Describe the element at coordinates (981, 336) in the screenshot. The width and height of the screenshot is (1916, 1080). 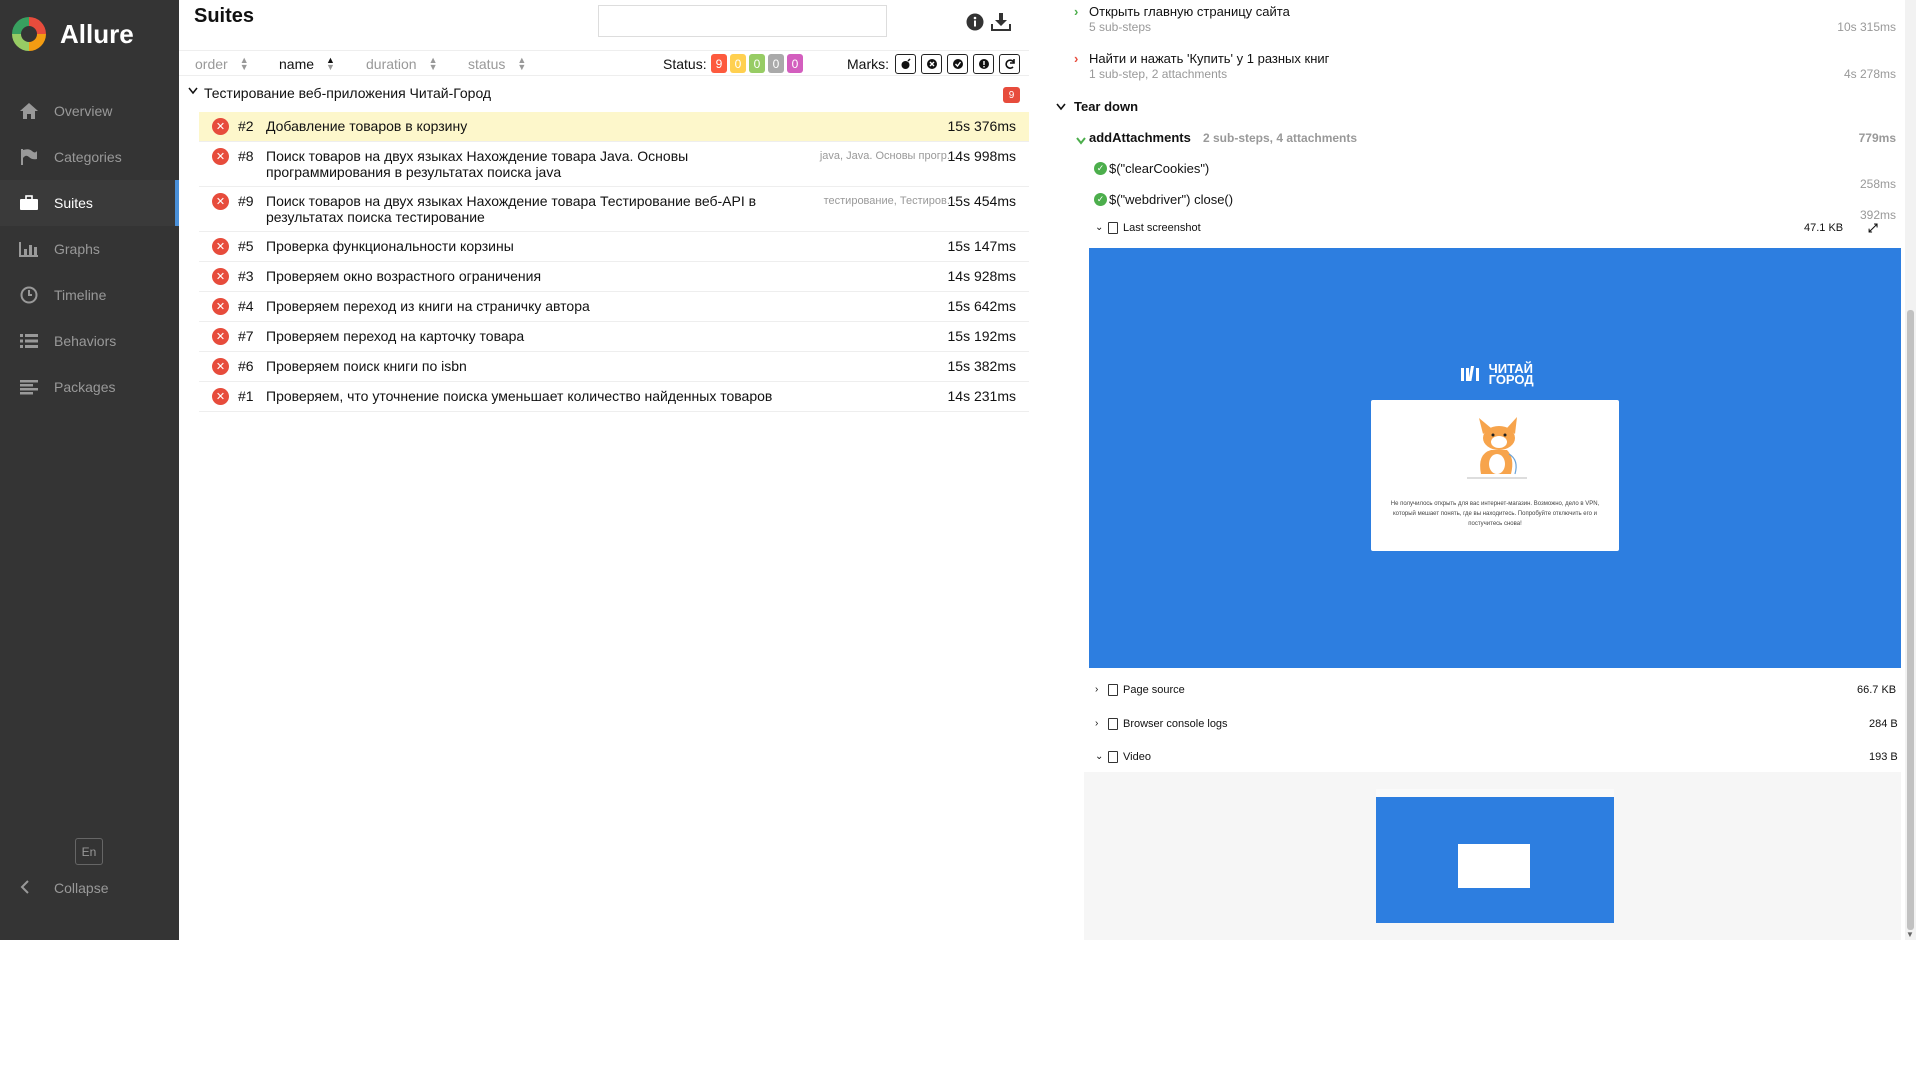
I see `test-duration: 15s 192ms` at that location.